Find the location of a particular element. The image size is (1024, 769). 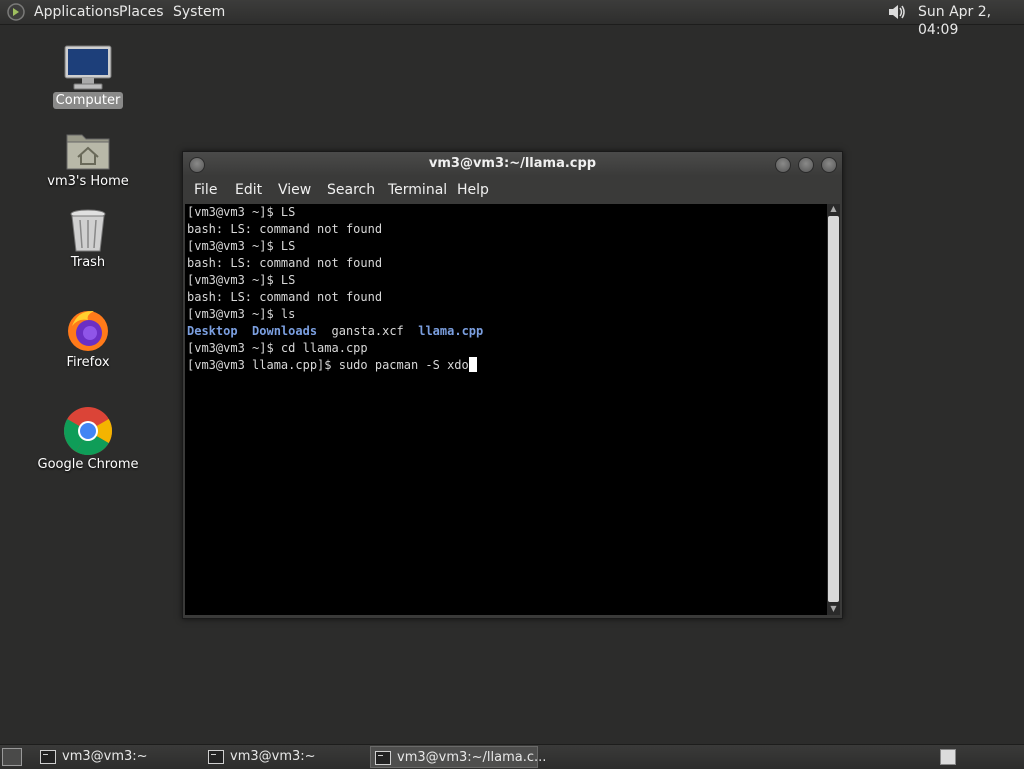

desktop-icon-label: Firefox is located at coordinates (88, 362).